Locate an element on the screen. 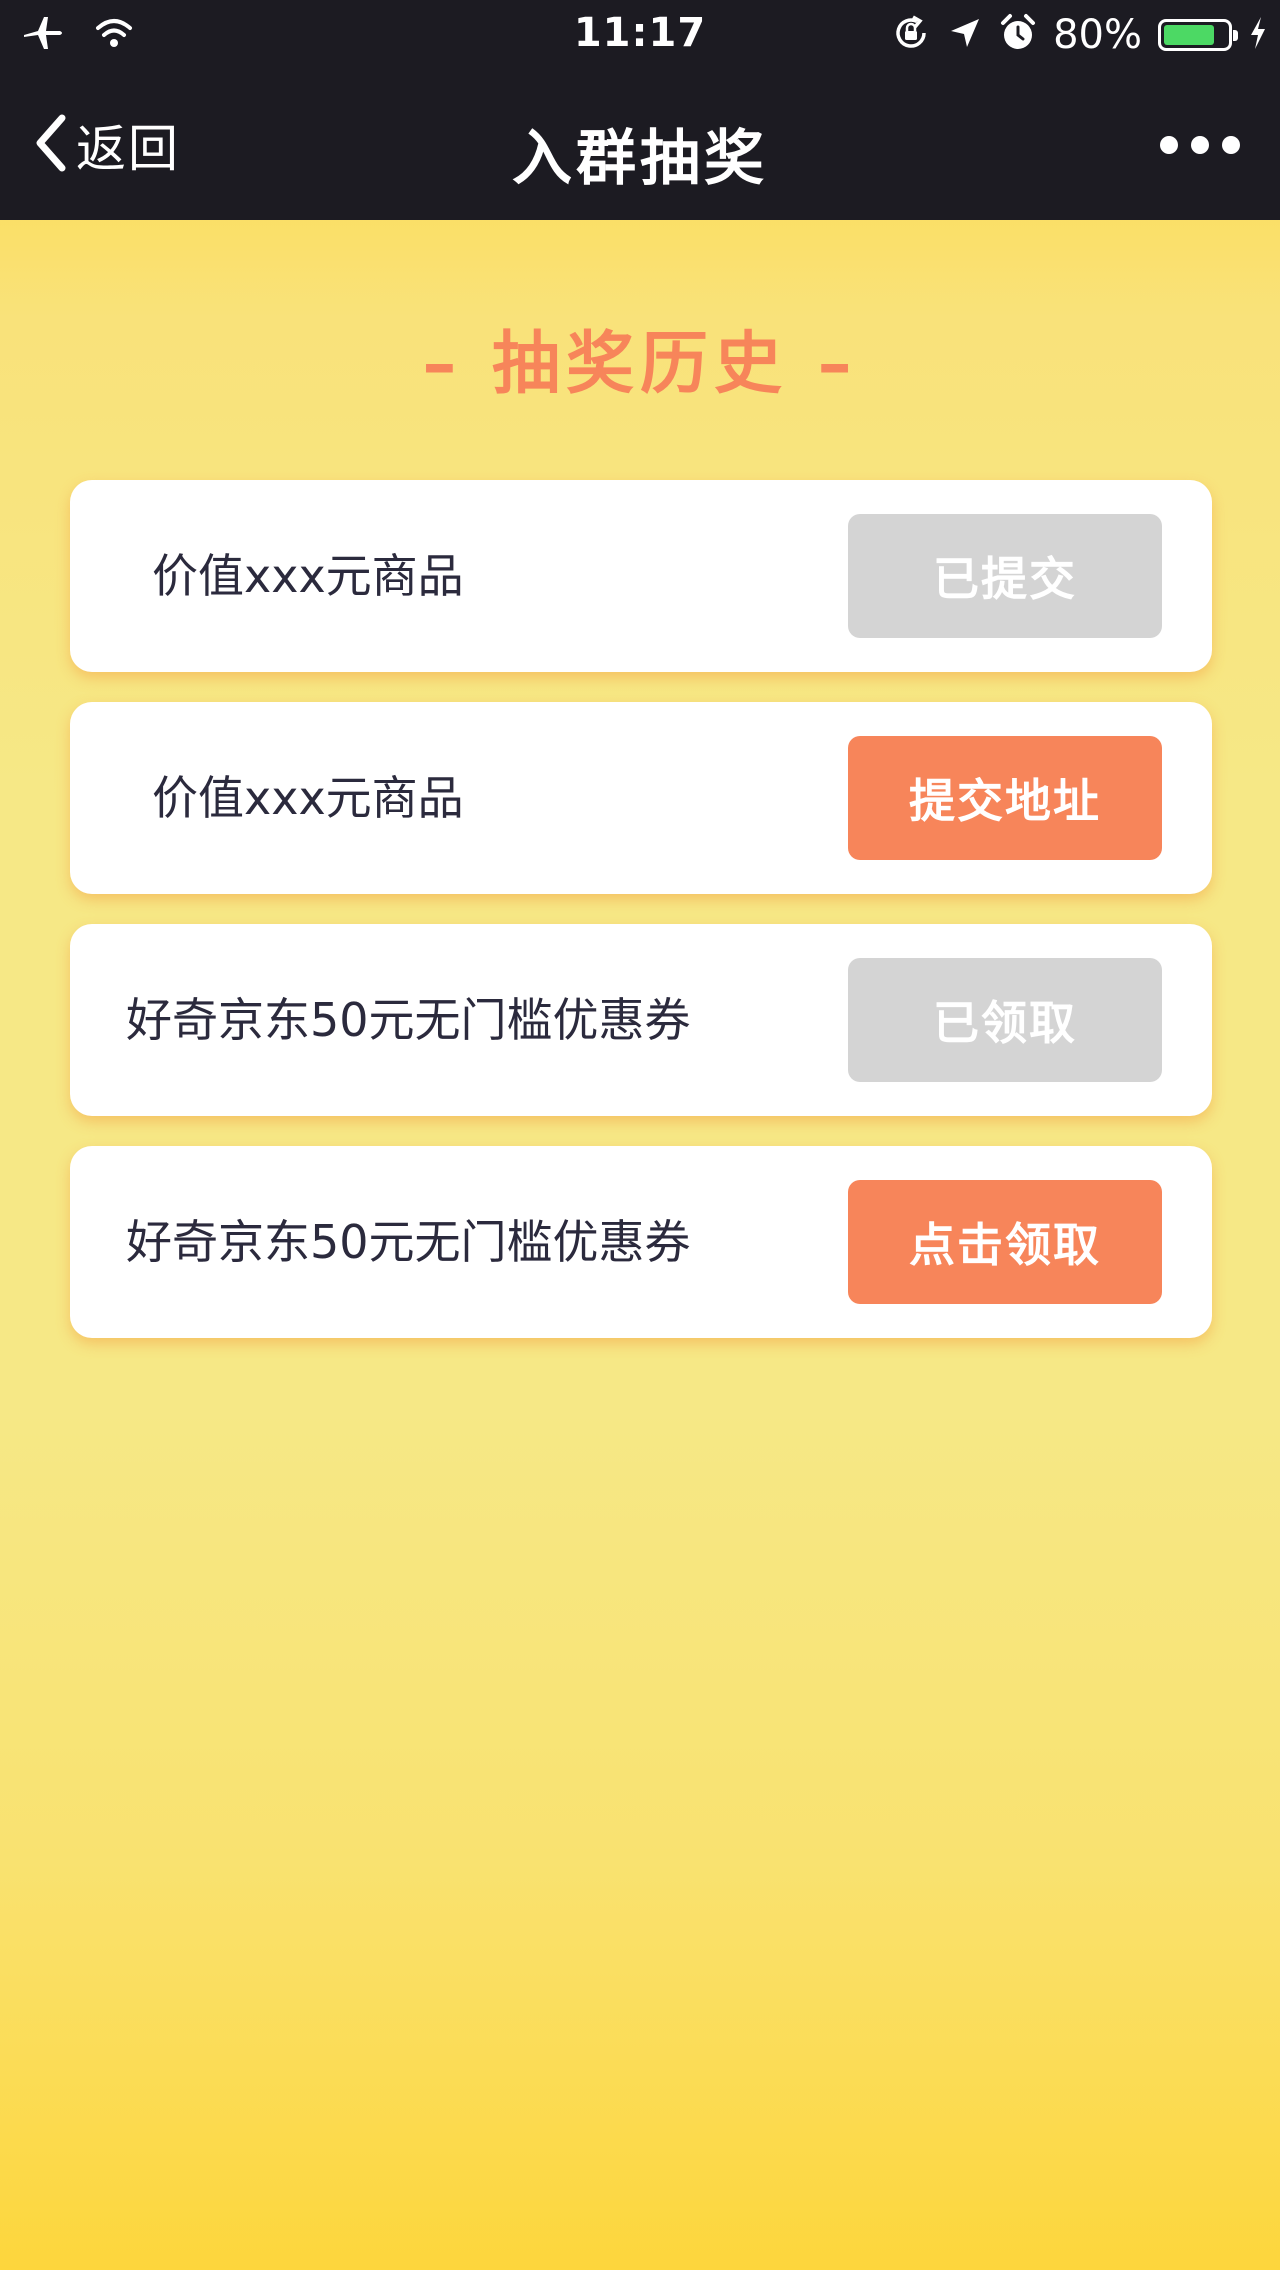 The height and width of the screenshot is (2270, 1280). record-card: 好奇京东50元无门槛优惠券 点击领取 is located at coordinates (641, 1242).